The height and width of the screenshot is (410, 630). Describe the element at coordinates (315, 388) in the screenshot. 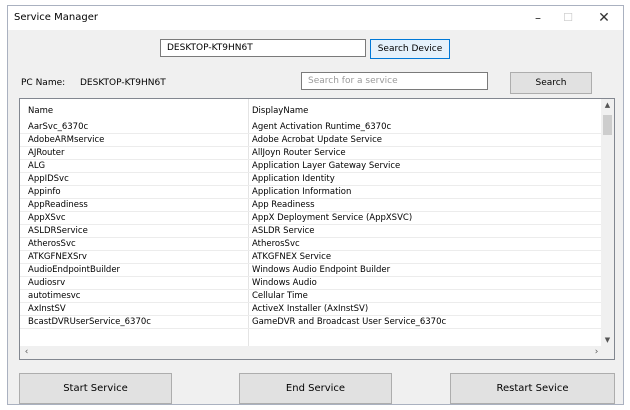

I see `end-service-button: End Service` at that location.